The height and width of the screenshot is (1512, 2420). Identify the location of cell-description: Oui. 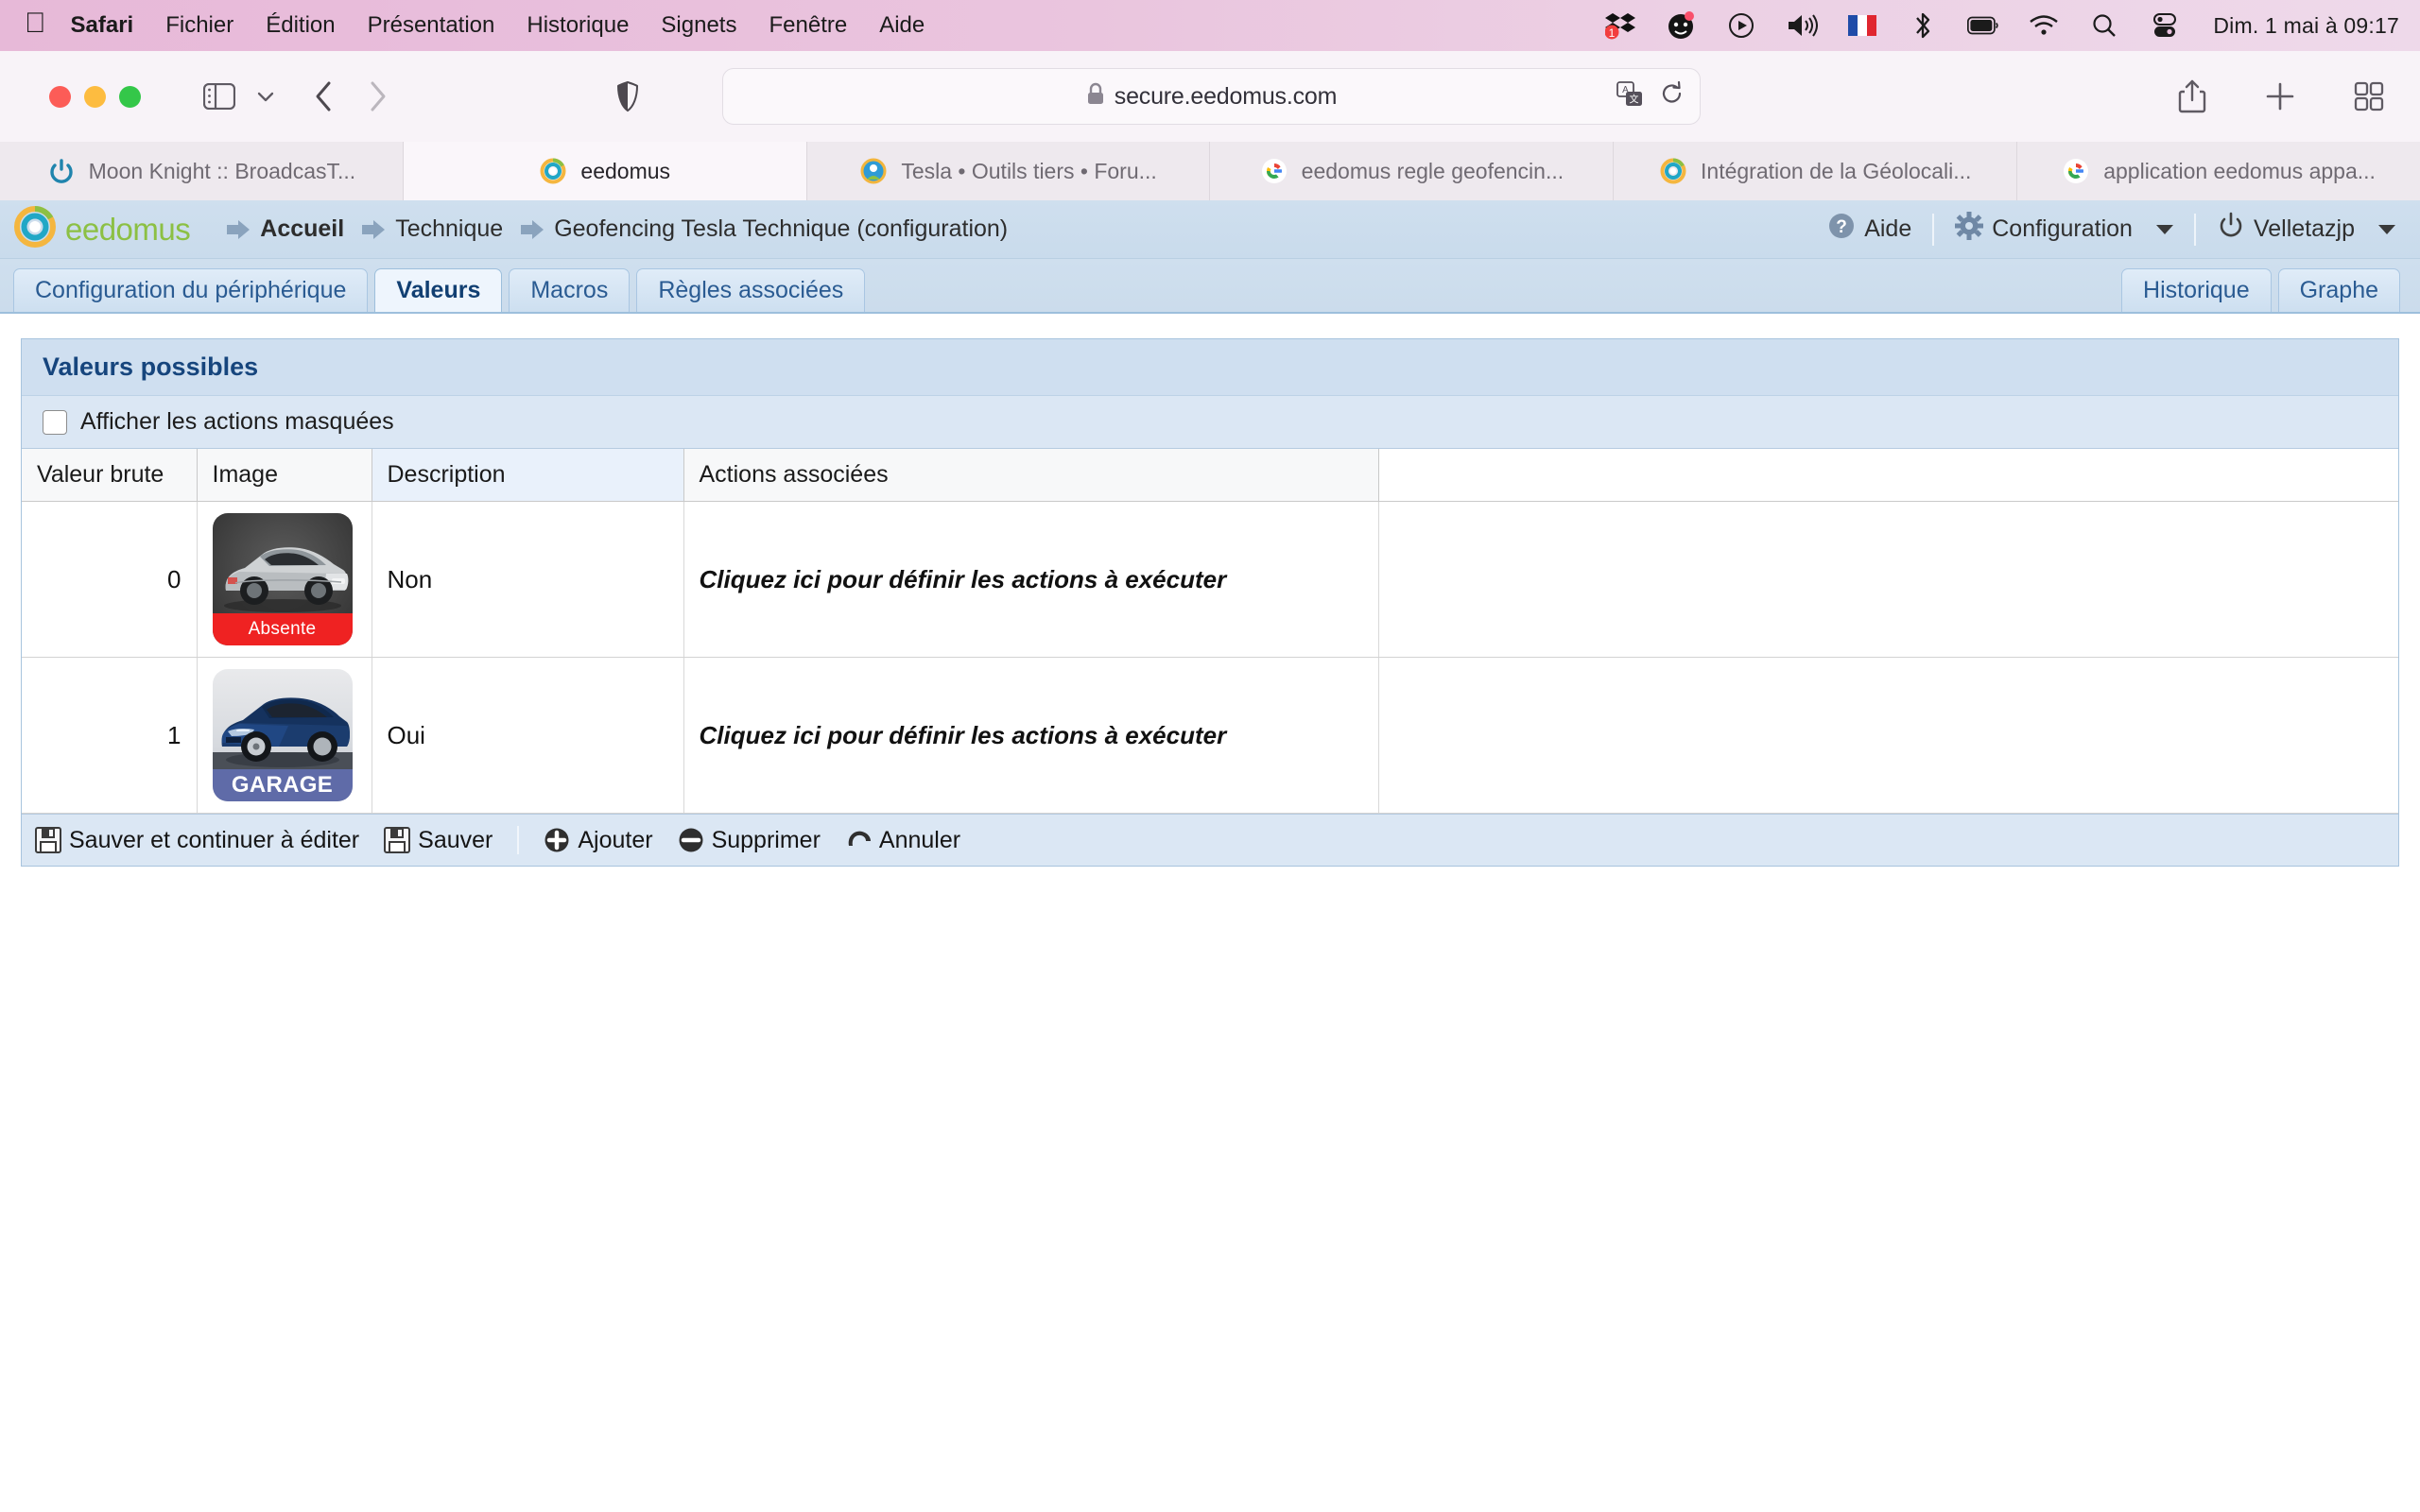
(528, 735).